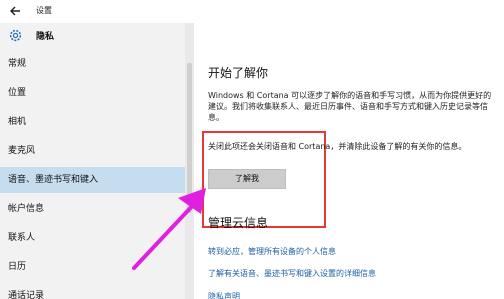 The height and width of the screenshot is (299, 504). Describe the element at coordinates (247, 179) in the screenshot. I see `learn-me-button: 了解我` at that location.